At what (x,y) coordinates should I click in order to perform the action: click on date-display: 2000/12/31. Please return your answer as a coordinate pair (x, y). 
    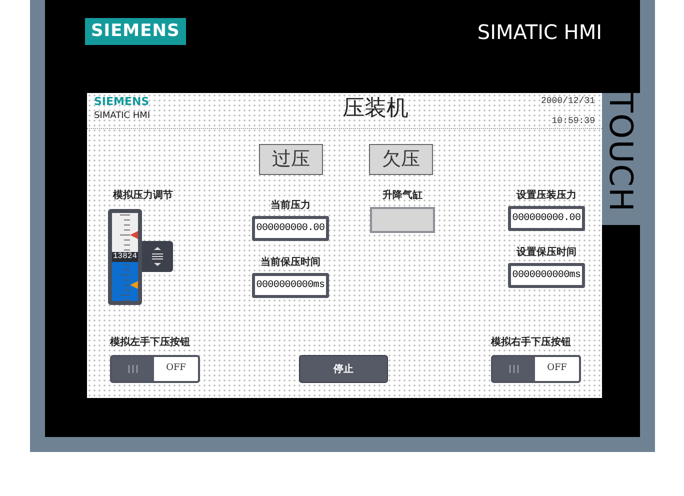
    Looking at the image, I should click on (567, 101).